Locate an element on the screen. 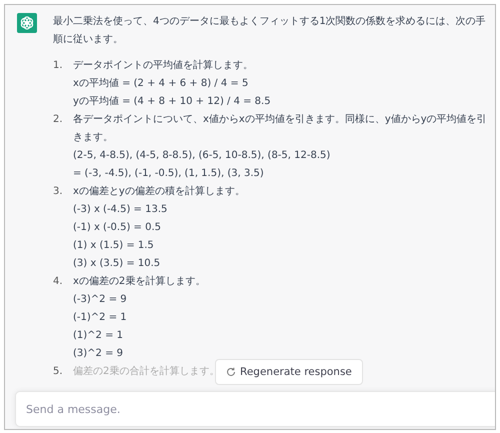  calculation-line: yの平均値 = (4 + 8 + 10 + 12) / 4 = 8.5 is located at coordinates (172, 102).